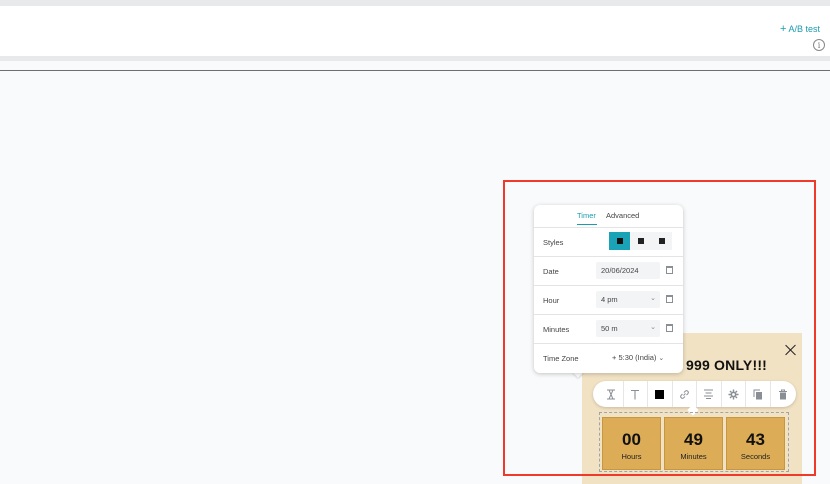 Image resolution: width=830 pixels, height=484 pixels. I want to click on page-header: + A/B test i, so click(415, 31).